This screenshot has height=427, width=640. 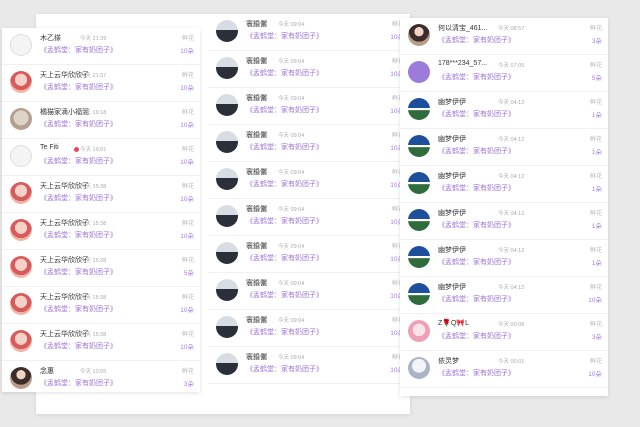 I want to click on list-item: 橘猫家滴小福泥 今天 19:18 《孟鹤堂：家有奶团子》 鲜花 10朵, so click(x=101, y=120).